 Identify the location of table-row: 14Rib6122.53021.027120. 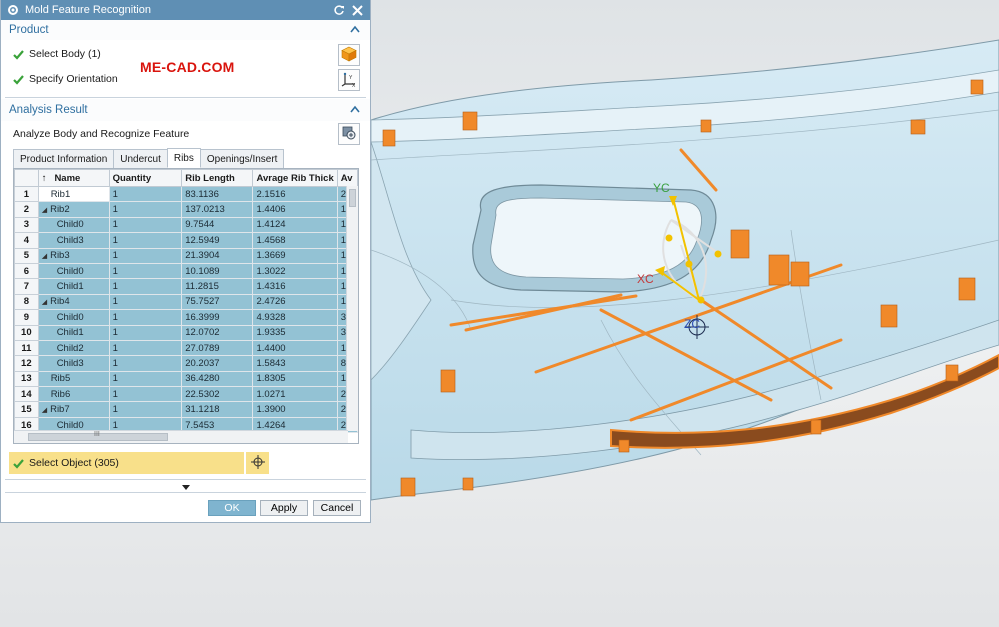
(186, 394).